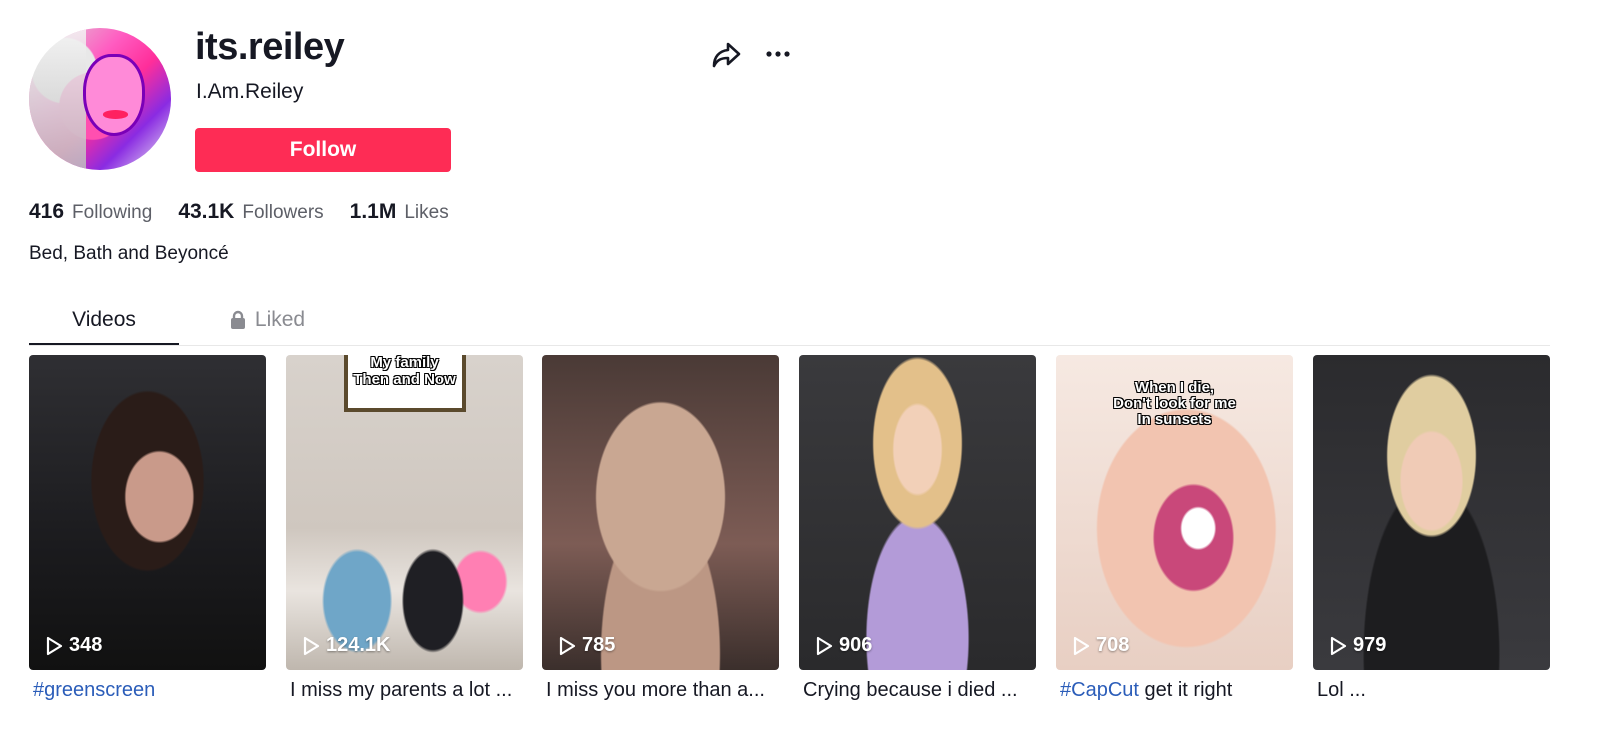  I want to click on view-count: 124.1K, so click(346, 645).